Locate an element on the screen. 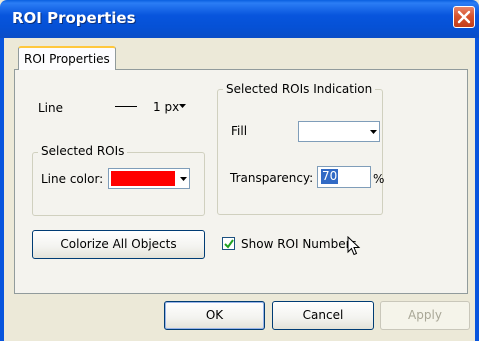 The width and height of the screenshot is (479, 341). fill-label: Fill is located at coordinates (239, 131).